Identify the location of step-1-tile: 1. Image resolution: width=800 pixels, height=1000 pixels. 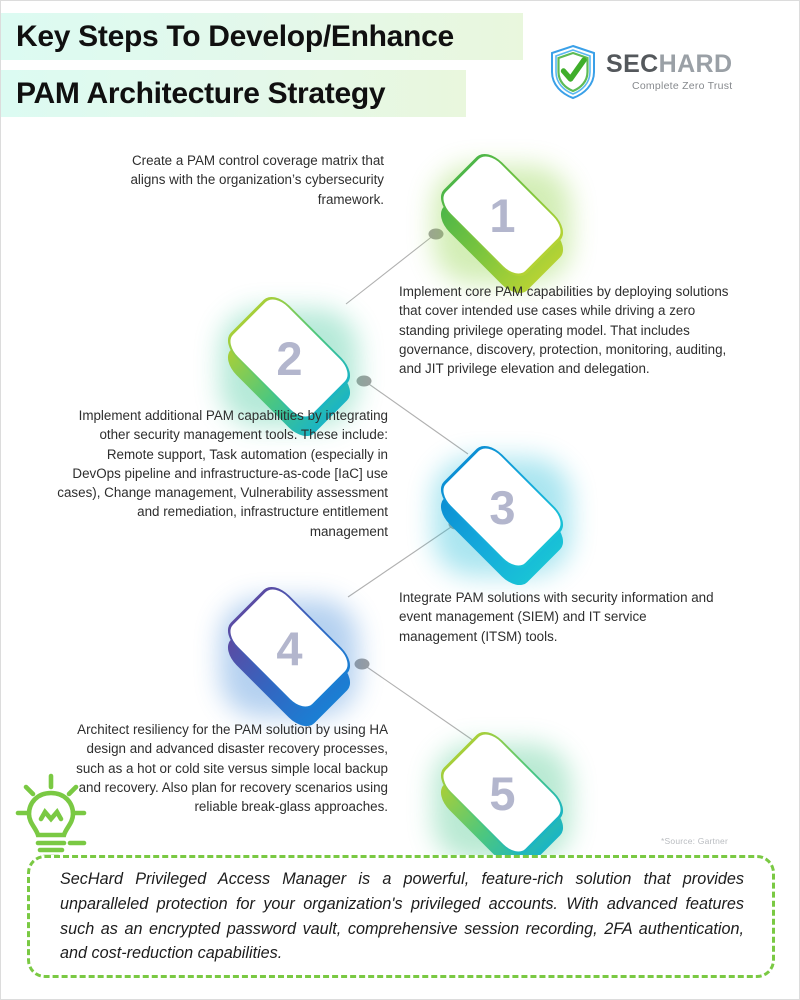
(502, 215).